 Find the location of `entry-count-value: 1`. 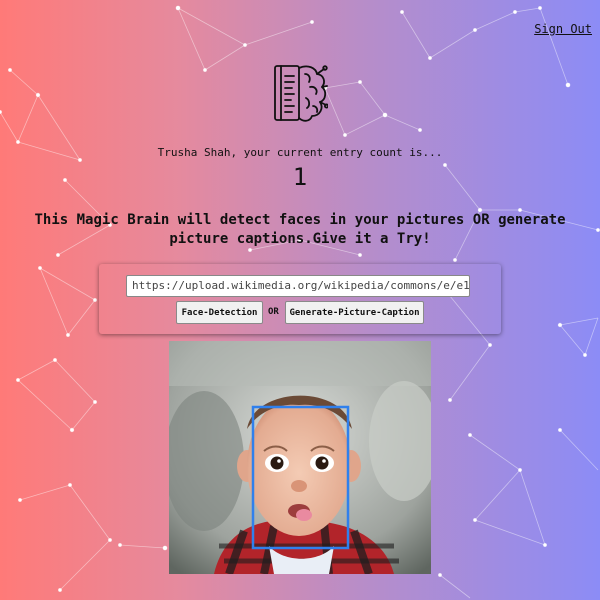

entry-count-value: 1 is located at coordinates (300, 177).